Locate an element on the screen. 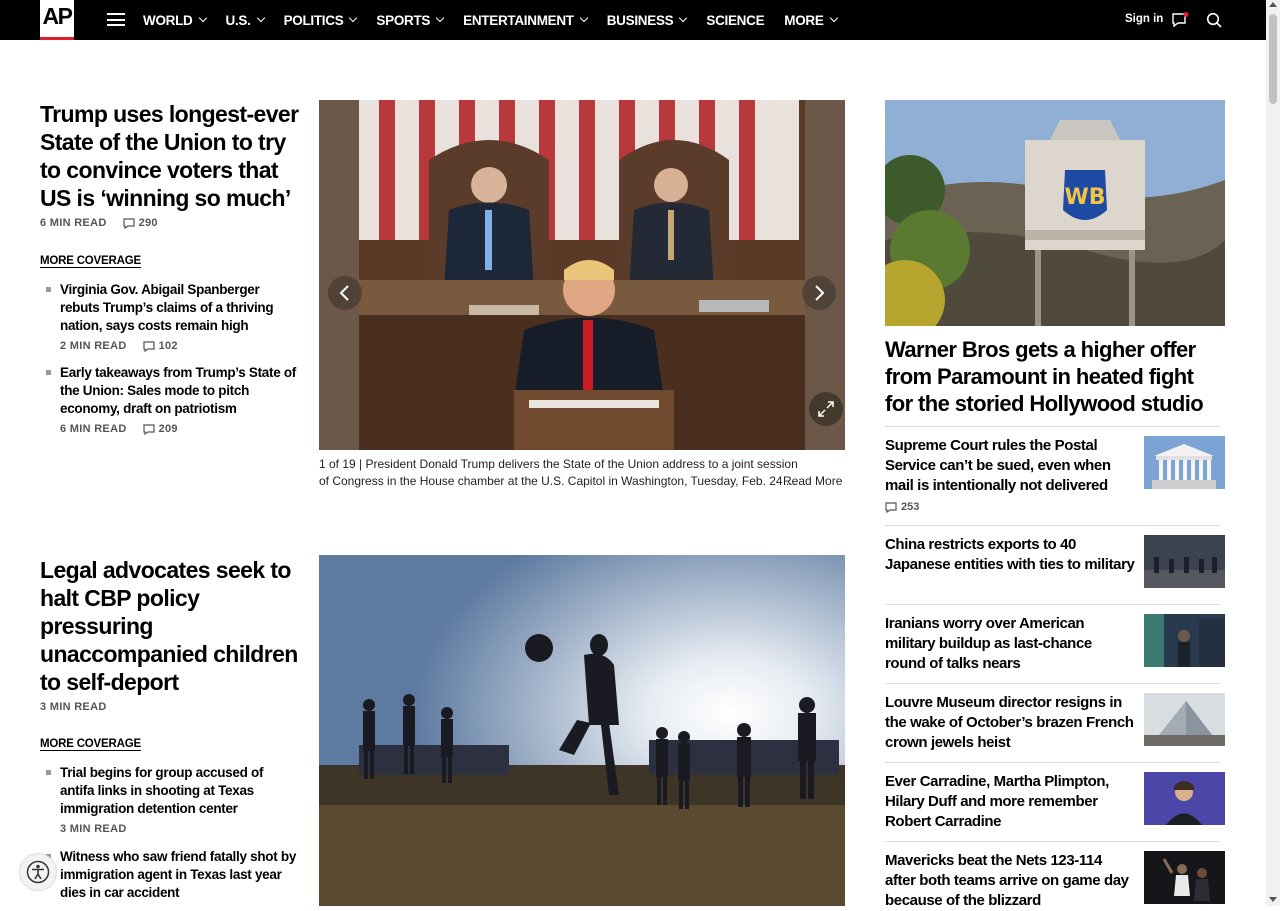 This screenshot has height=911, width=1280. ap-logo: AP is located at coordinates (57, 20).